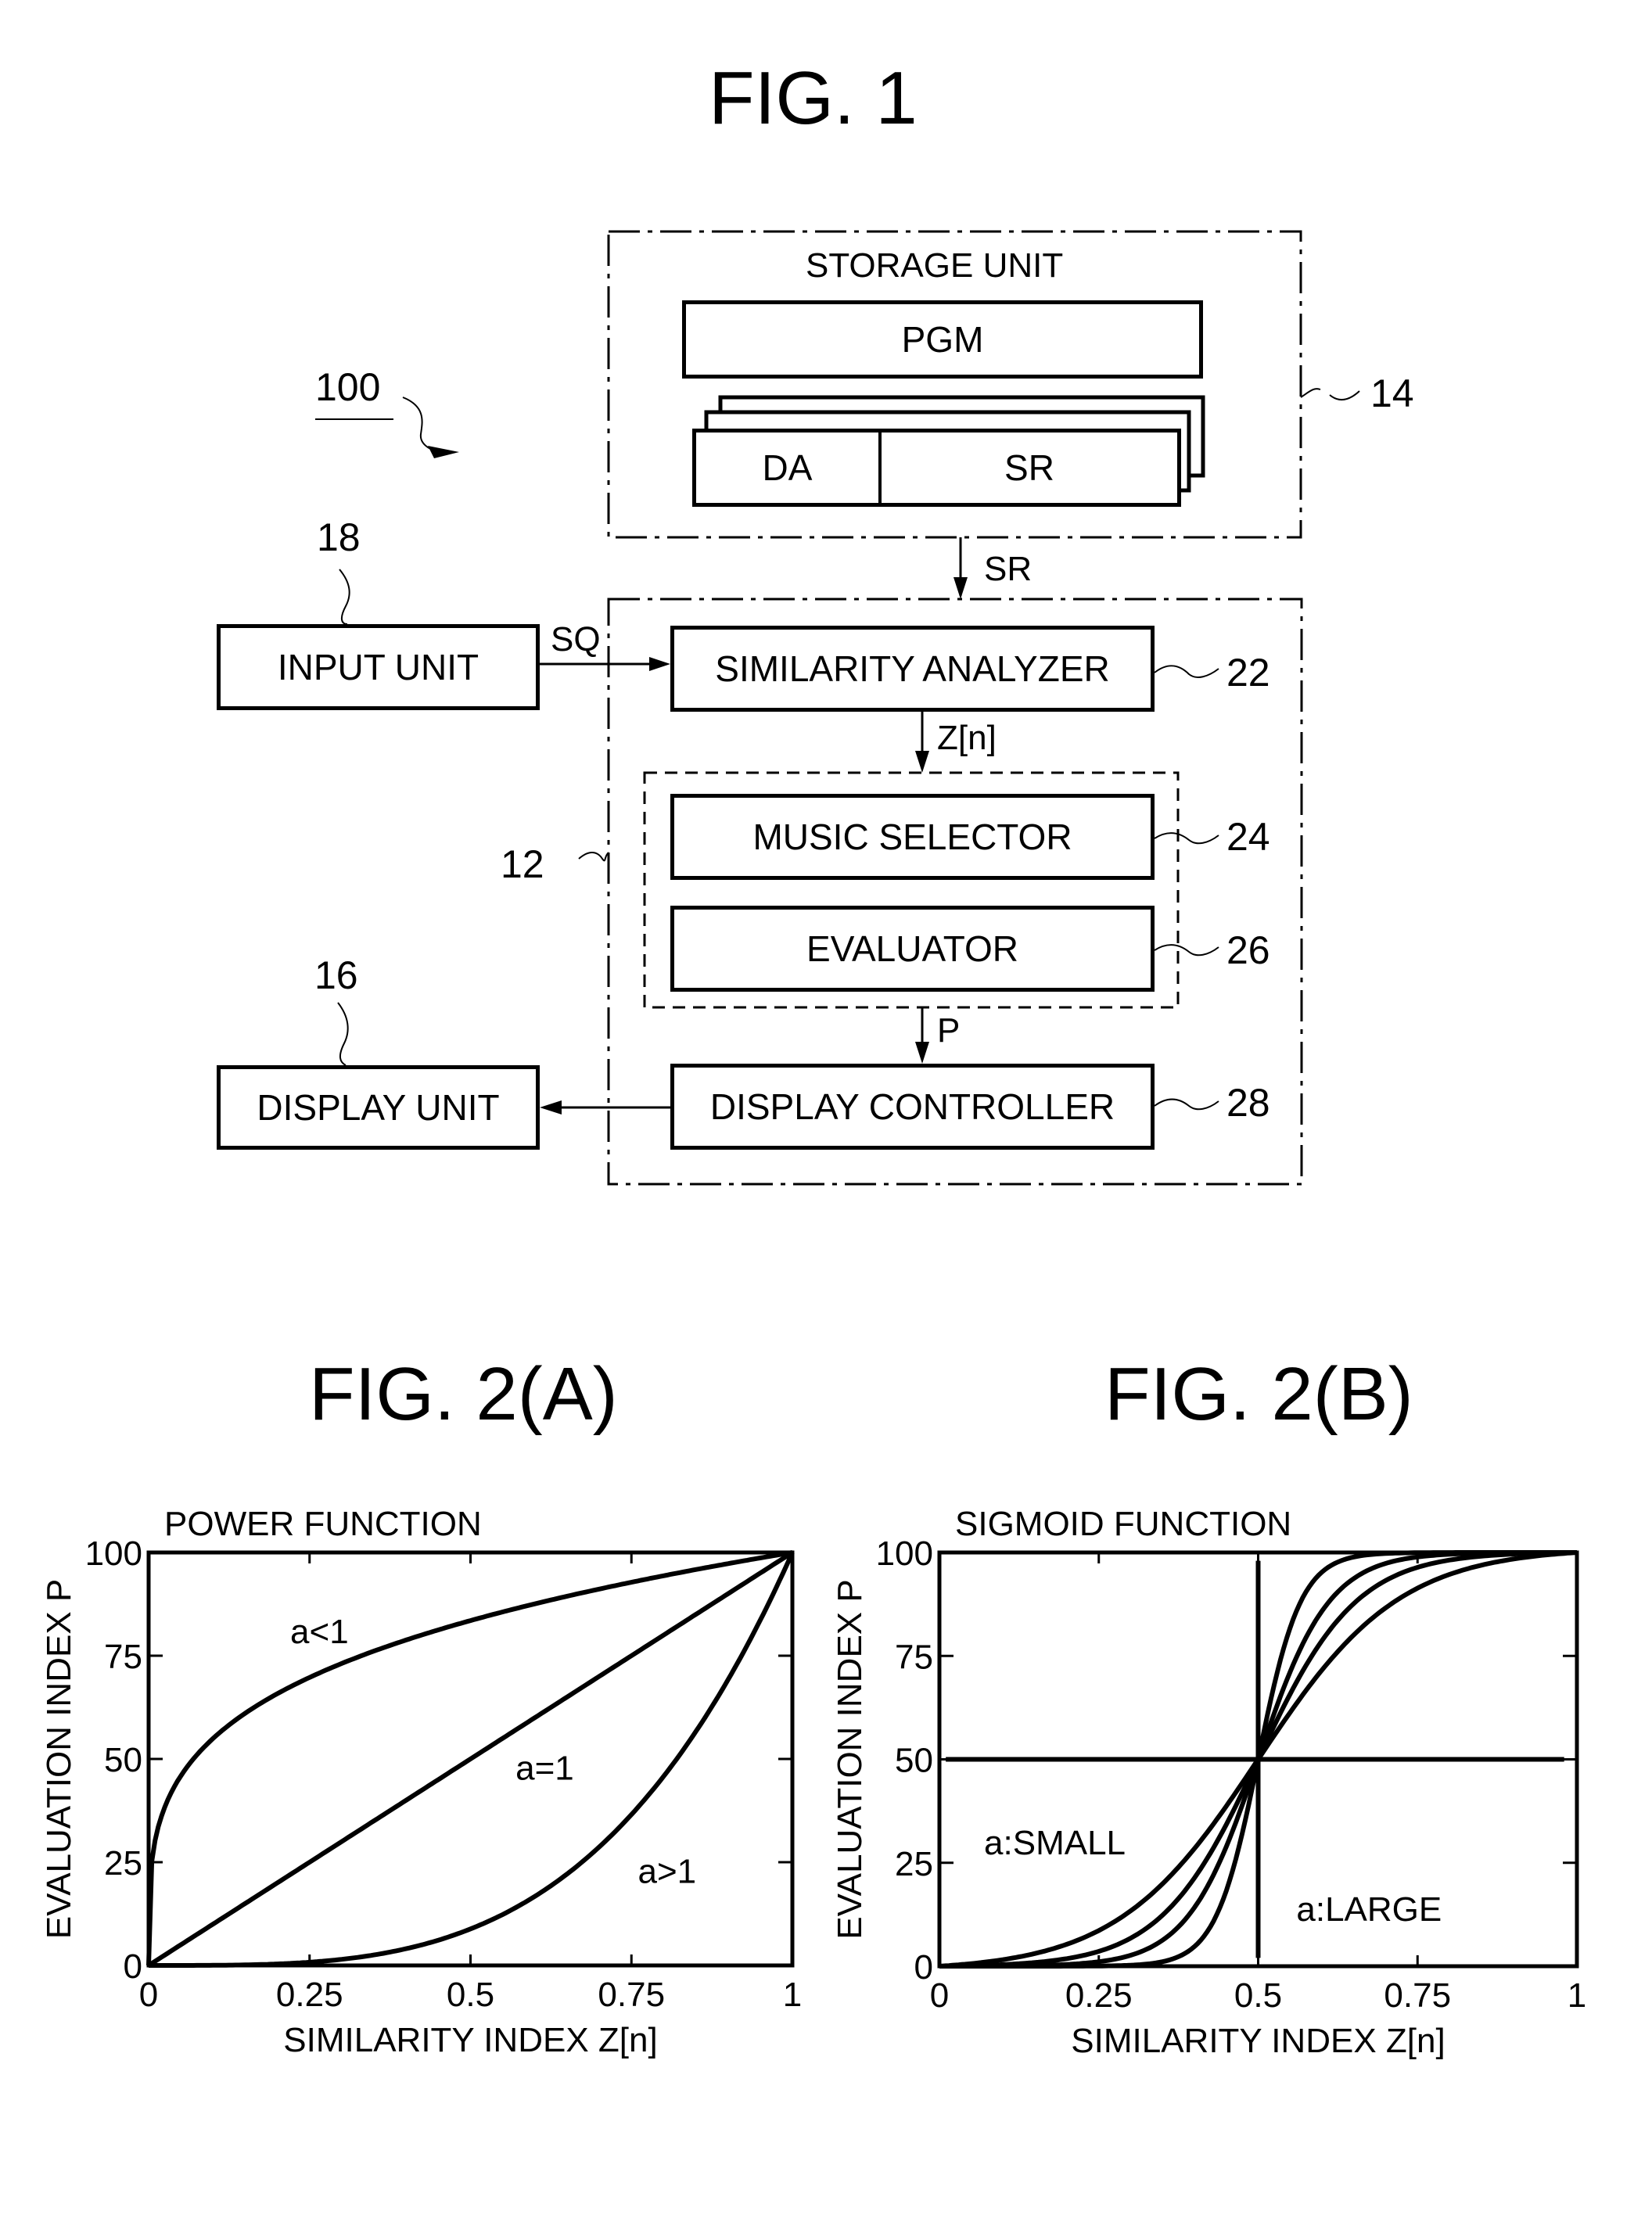  Describe the element at coordinates (1123, 1524) in the screenshot. I see `chart-title: SIGMOID FUNCTION` at that location.